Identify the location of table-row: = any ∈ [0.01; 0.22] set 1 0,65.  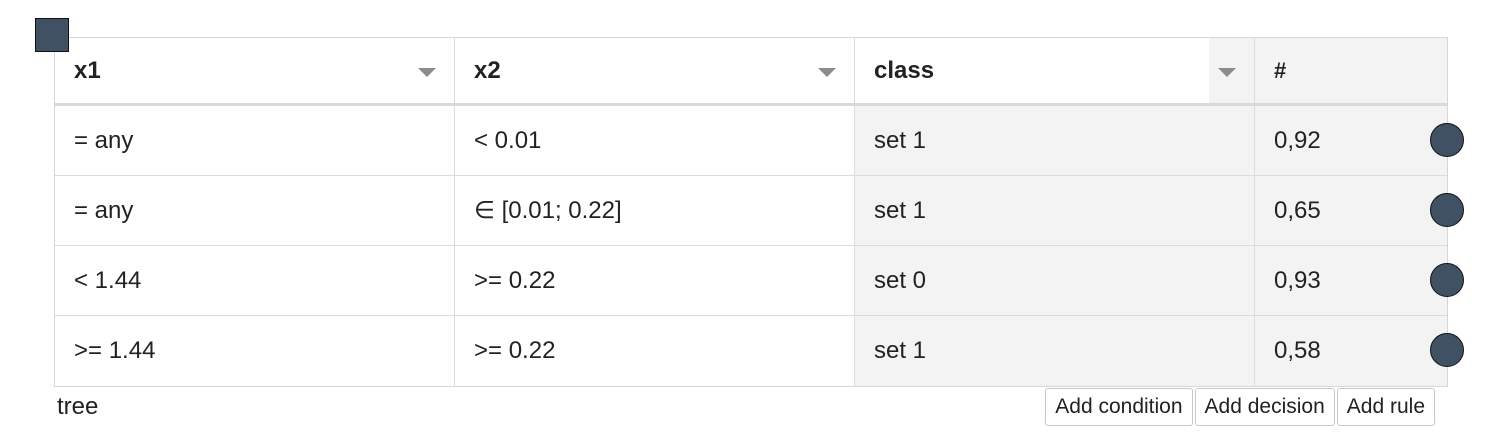
(759, 211).